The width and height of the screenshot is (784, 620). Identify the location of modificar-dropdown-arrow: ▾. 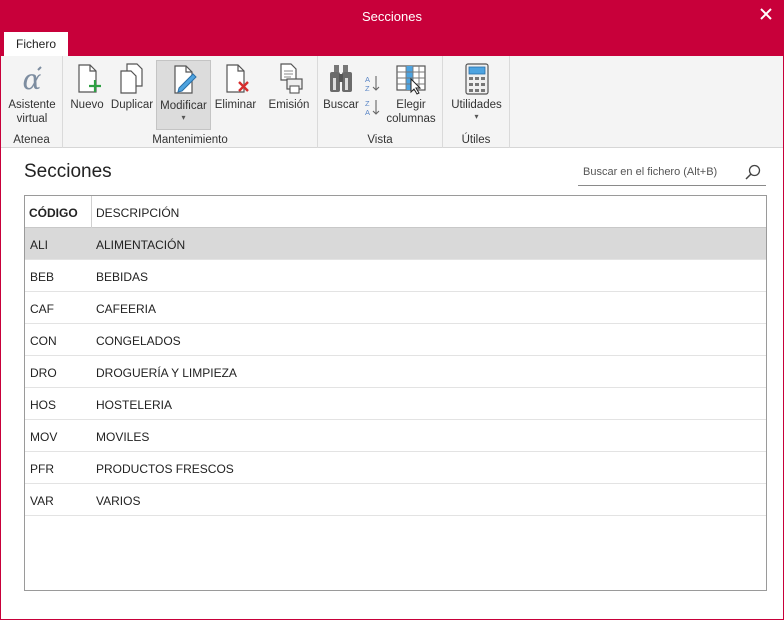
(183, 118).